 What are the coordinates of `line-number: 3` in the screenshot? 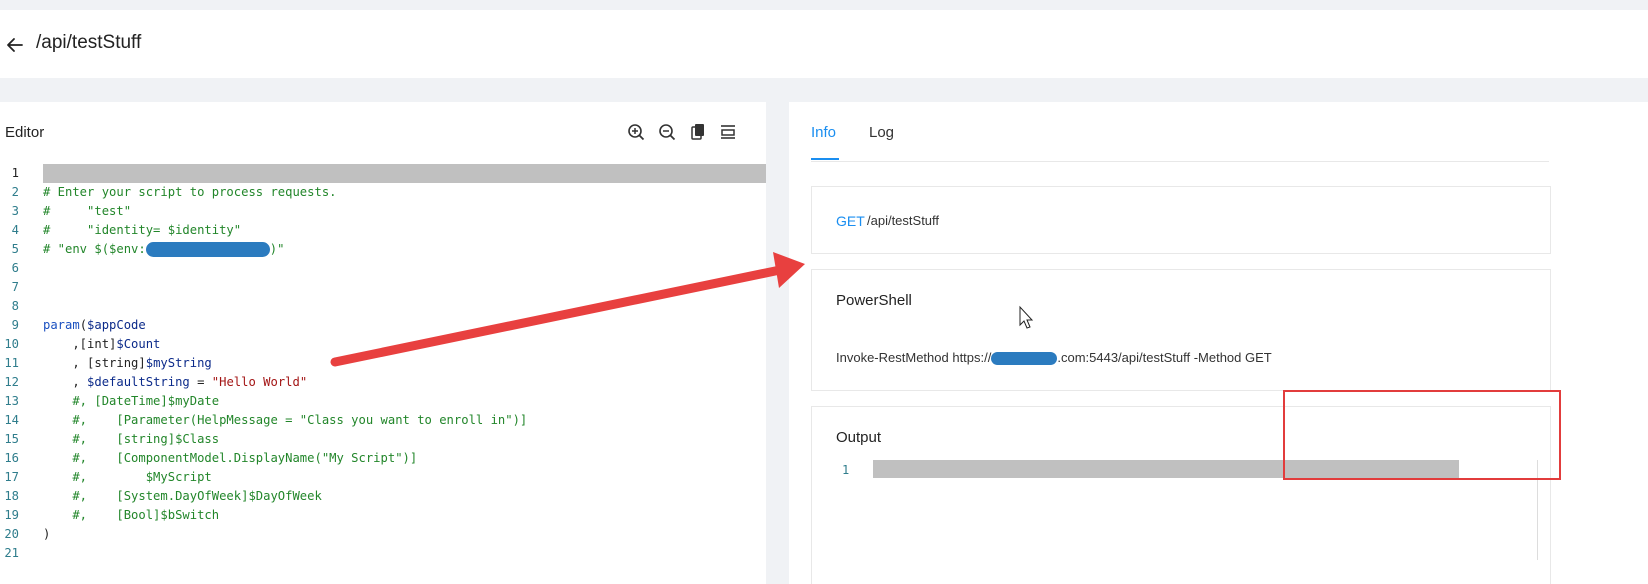 It's located at (15, 211).